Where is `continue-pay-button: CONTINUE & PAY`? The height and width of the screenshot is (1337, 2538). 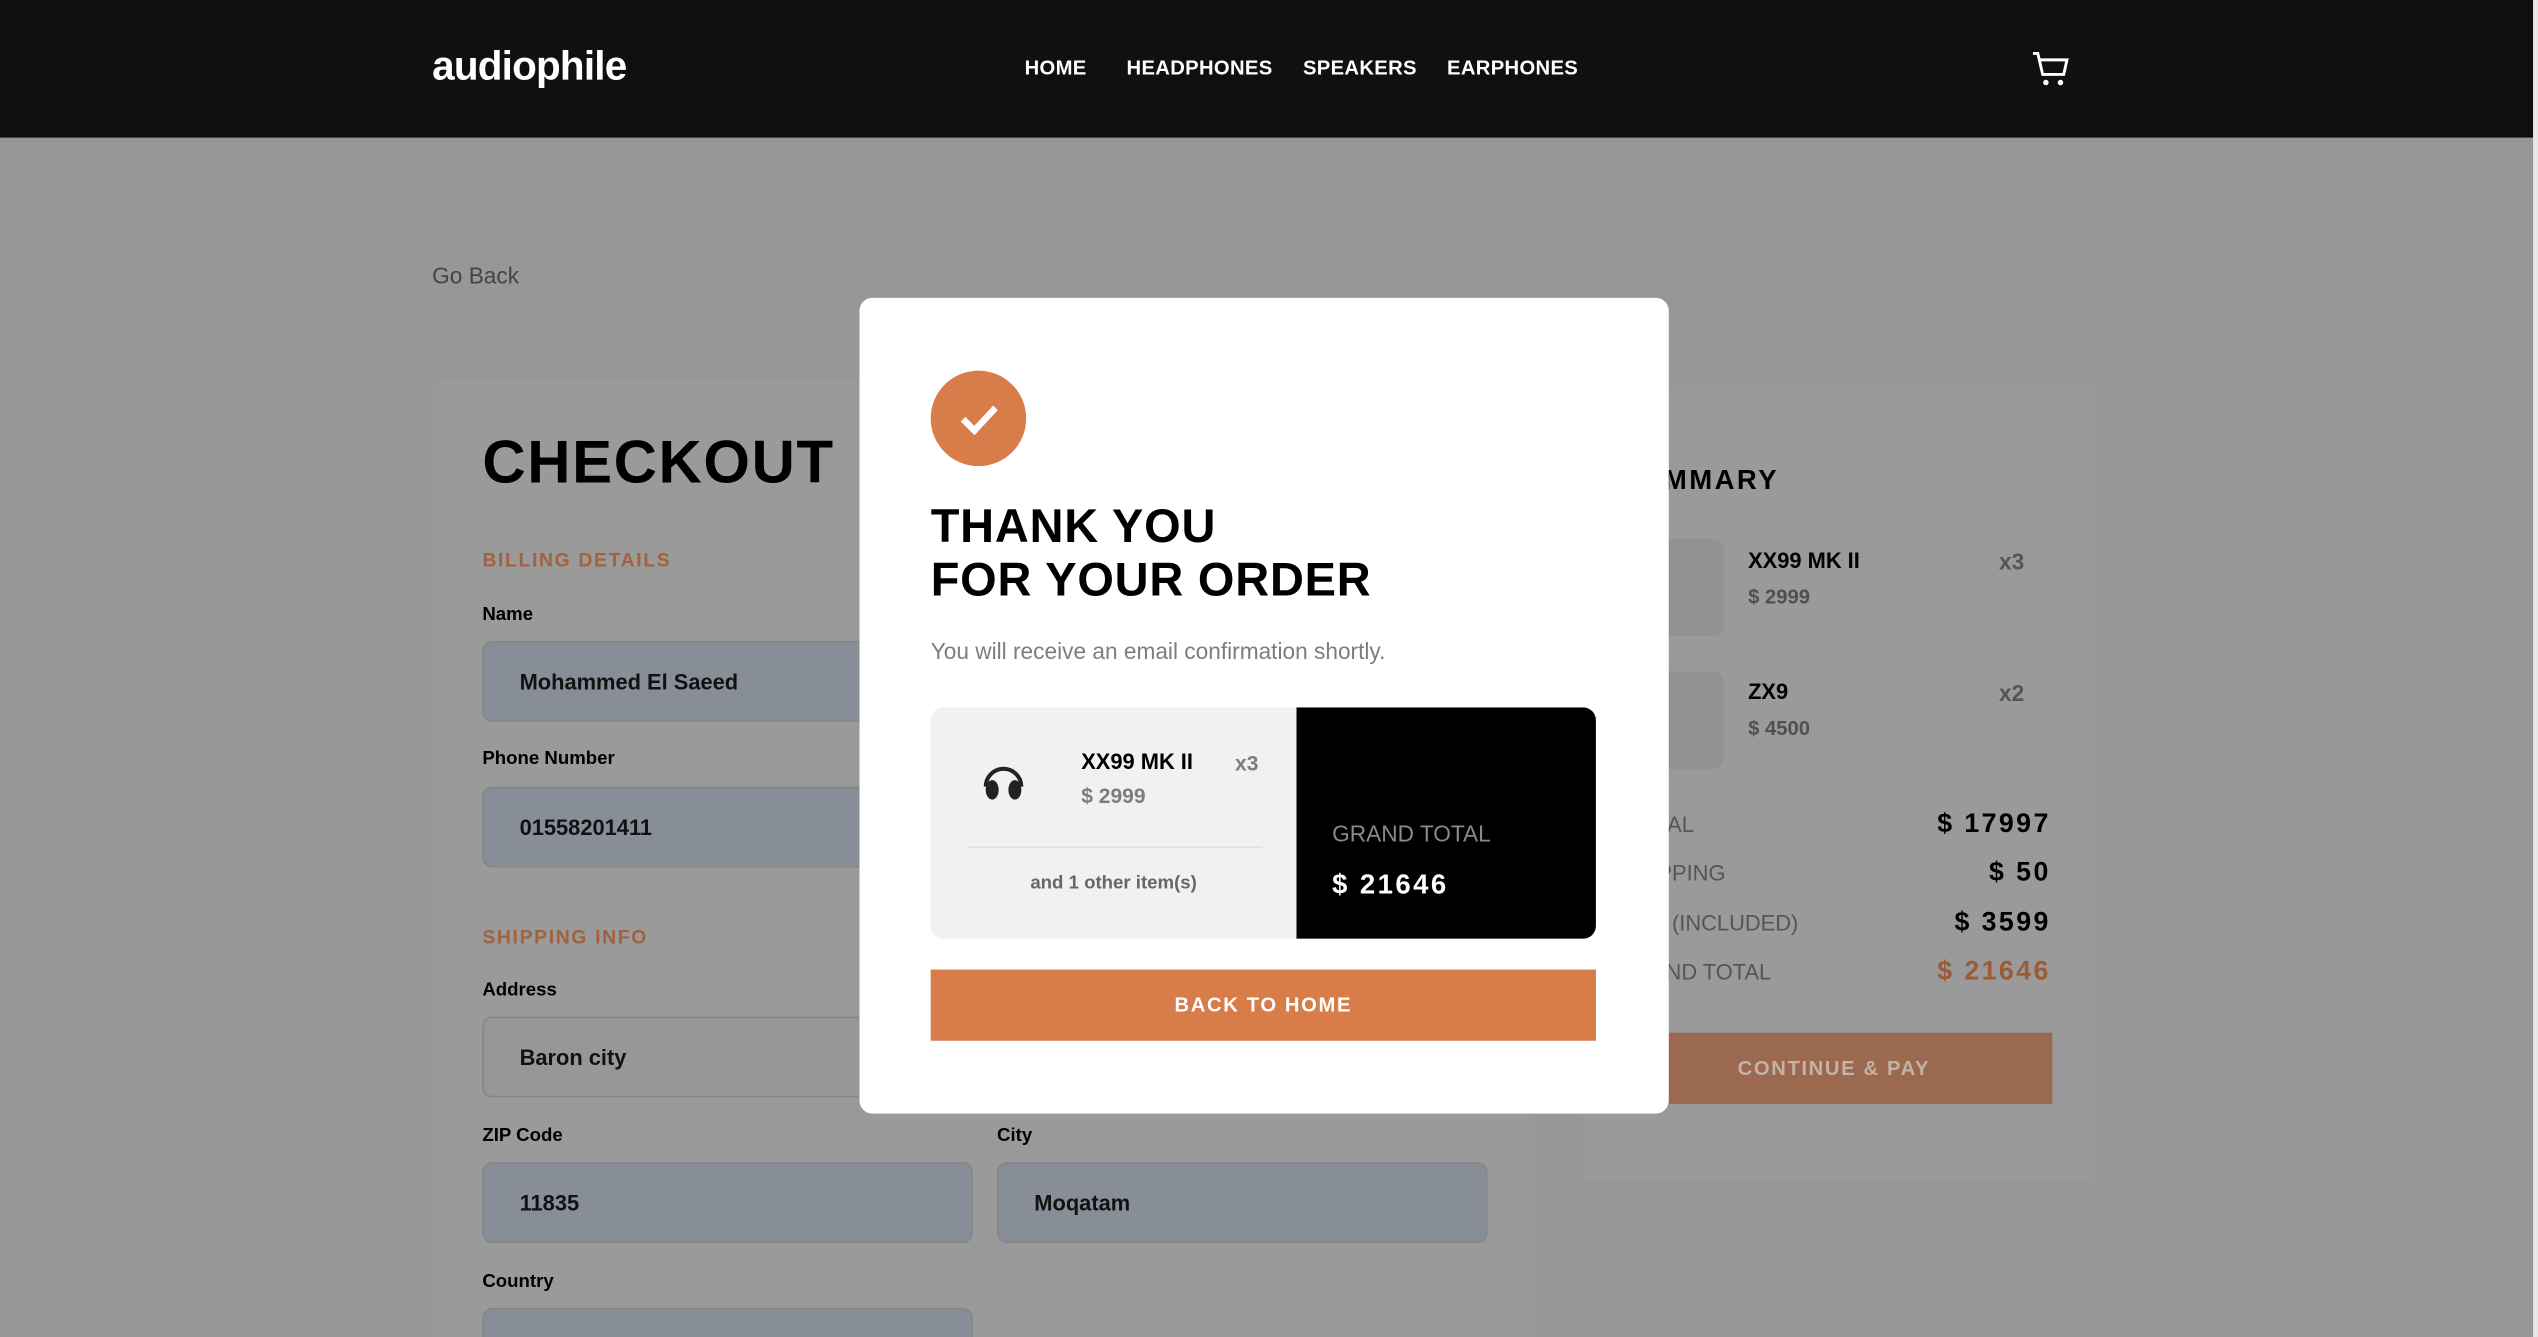 continue-pay-button: CONTINUE & PAY is located at coordinates (1834, 1068).